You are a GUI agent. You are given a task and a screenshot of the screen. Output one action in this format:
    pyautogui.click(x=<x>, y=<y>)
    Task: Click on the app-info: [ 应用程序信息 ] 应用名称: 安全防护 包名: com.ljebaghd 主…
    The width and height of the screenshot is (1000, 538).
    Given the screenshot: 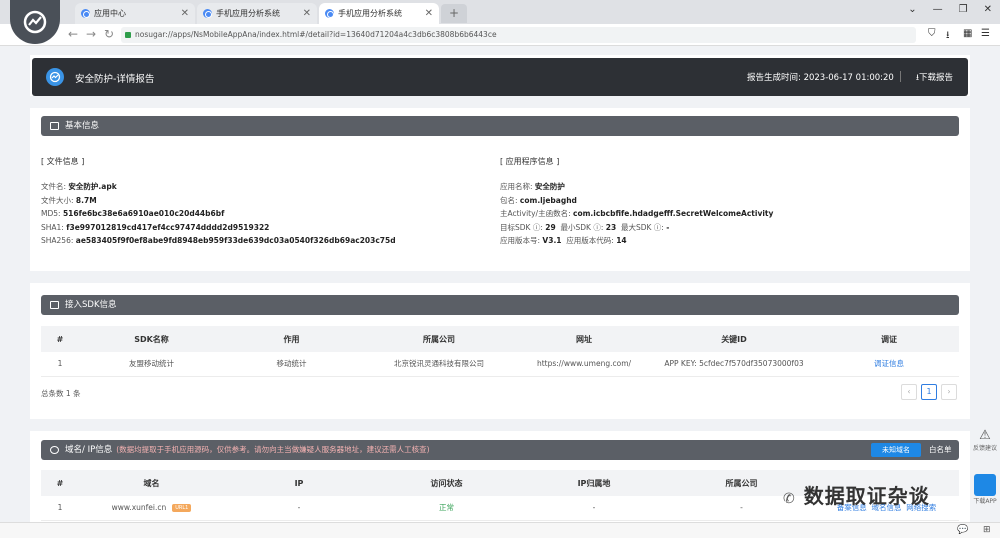 What is the action you would take?
    pyautogui.click(x=636, y=202)
    